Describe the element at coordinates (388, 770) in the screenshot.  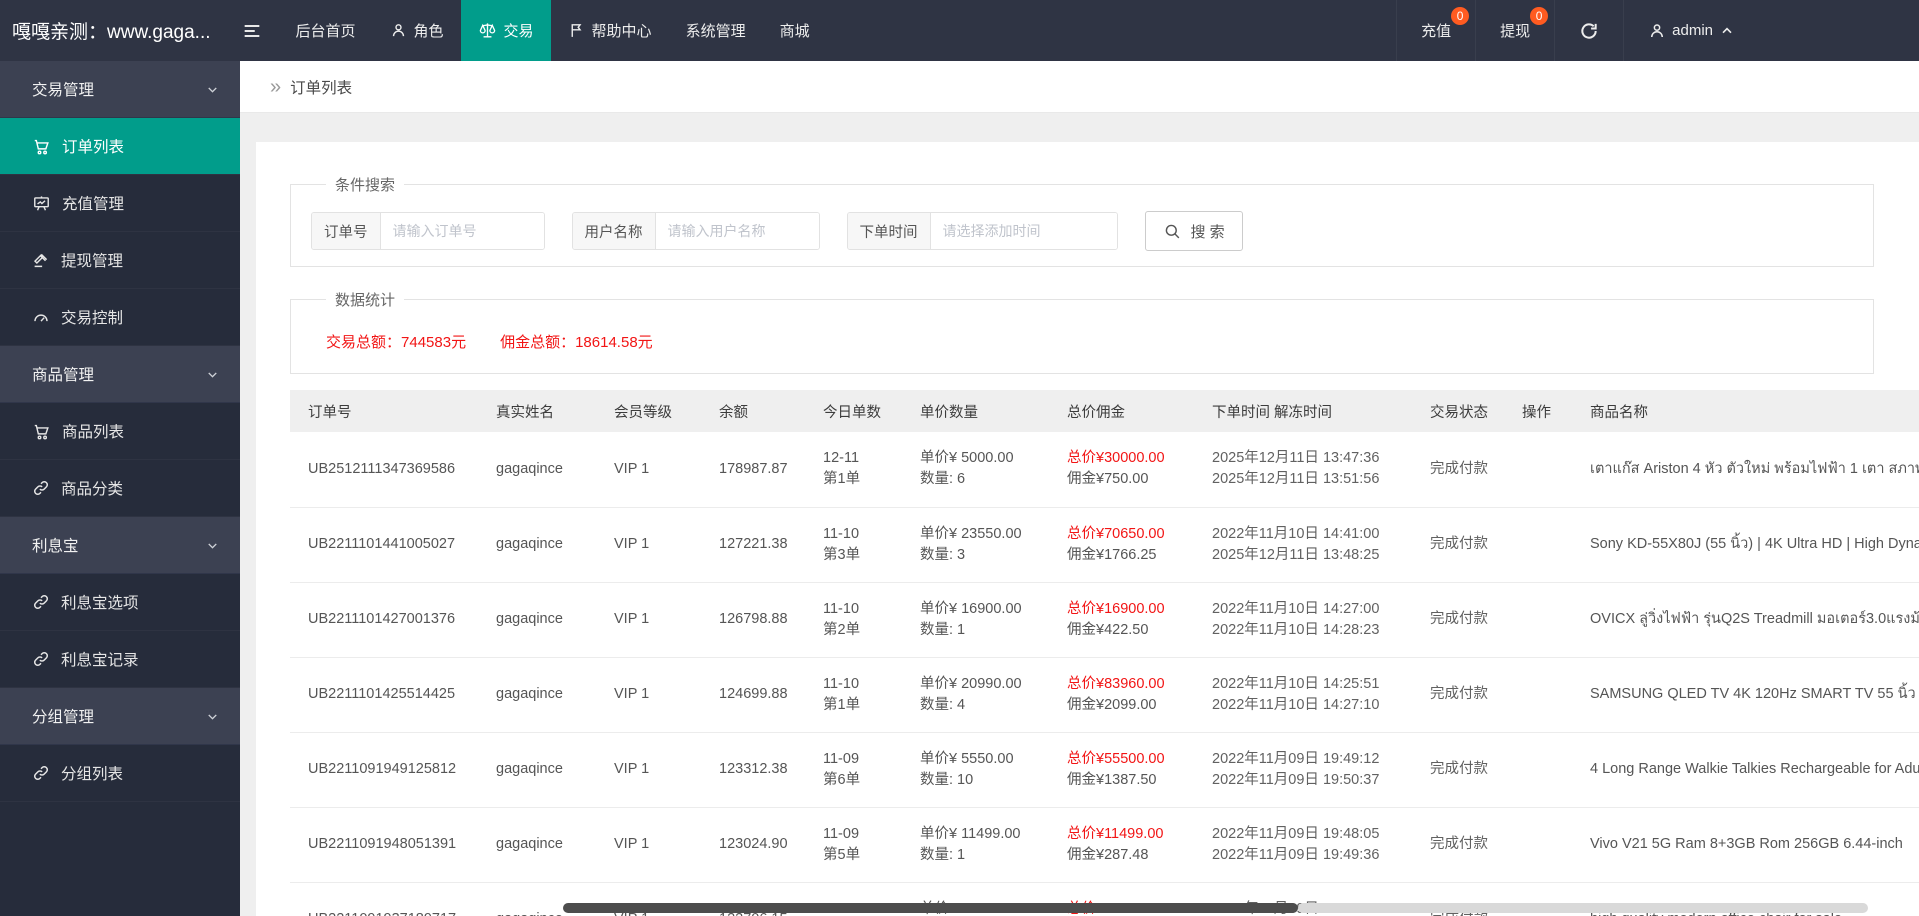
I see `cell-order-no: UB2211091949125812` at that location.